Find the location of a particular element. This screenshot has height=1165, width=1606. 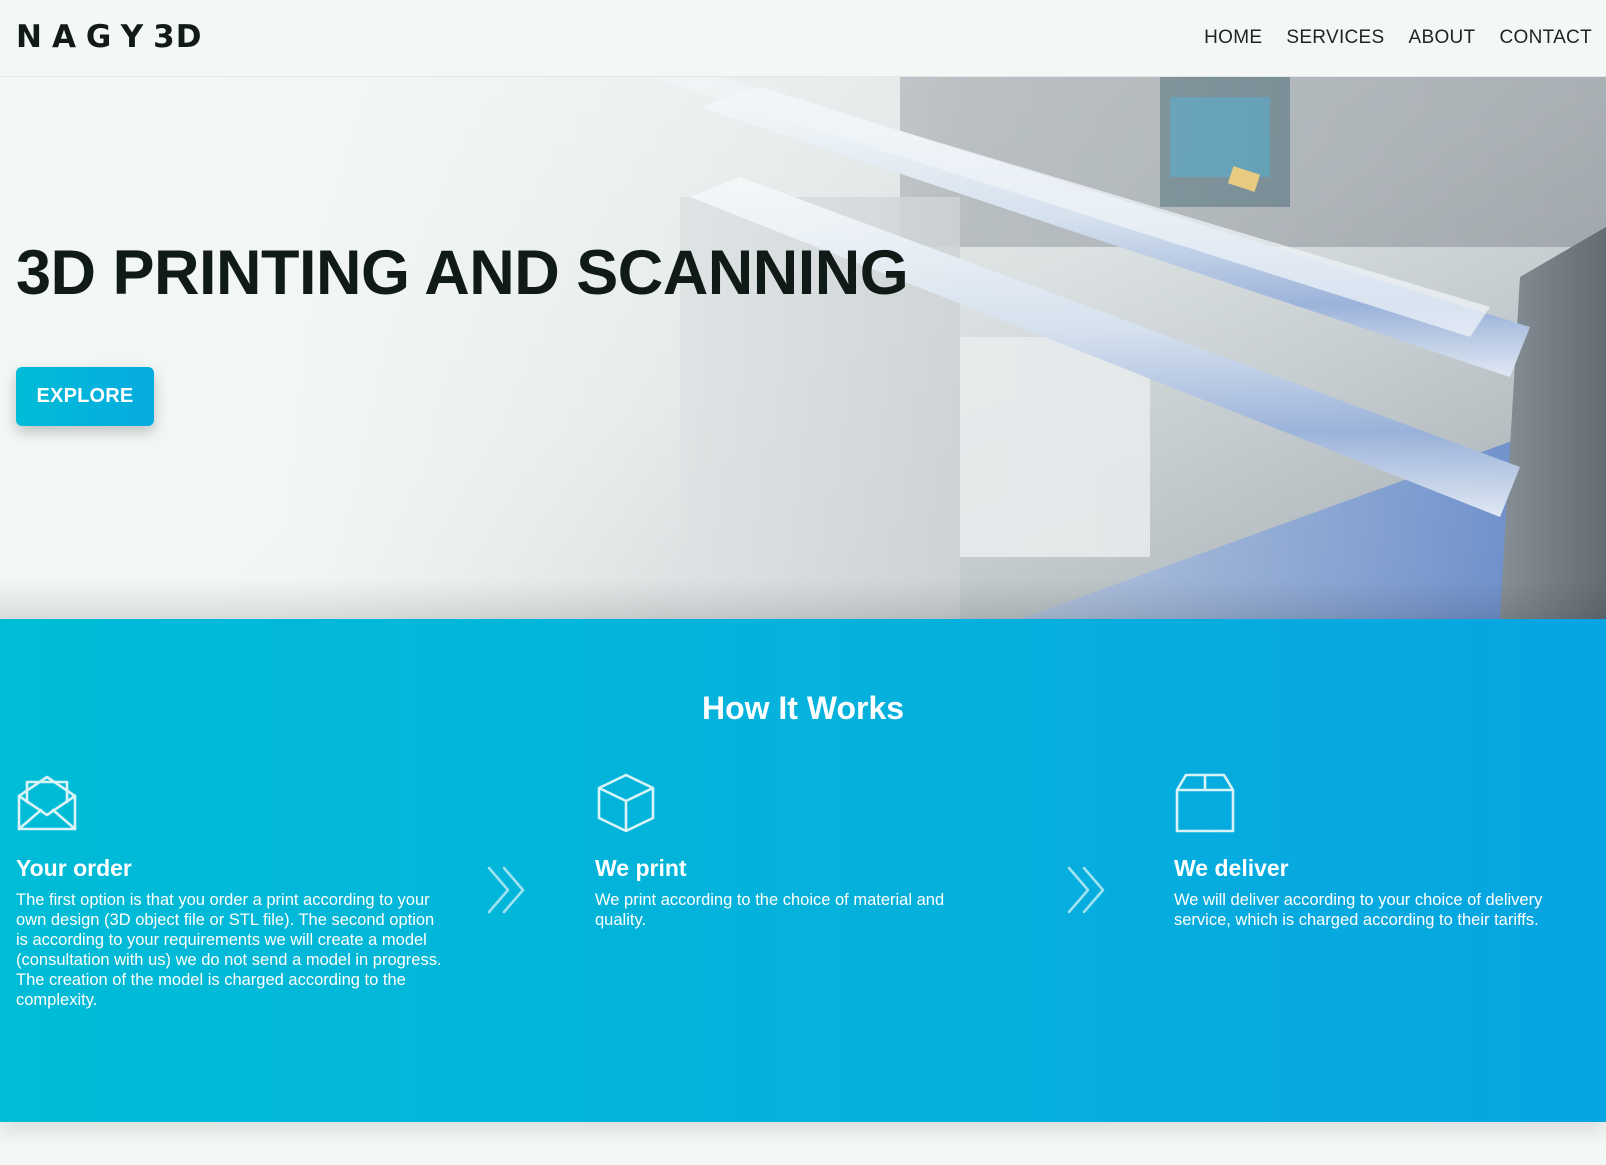

open-envelope-icon is located at coordinates (47, 803).